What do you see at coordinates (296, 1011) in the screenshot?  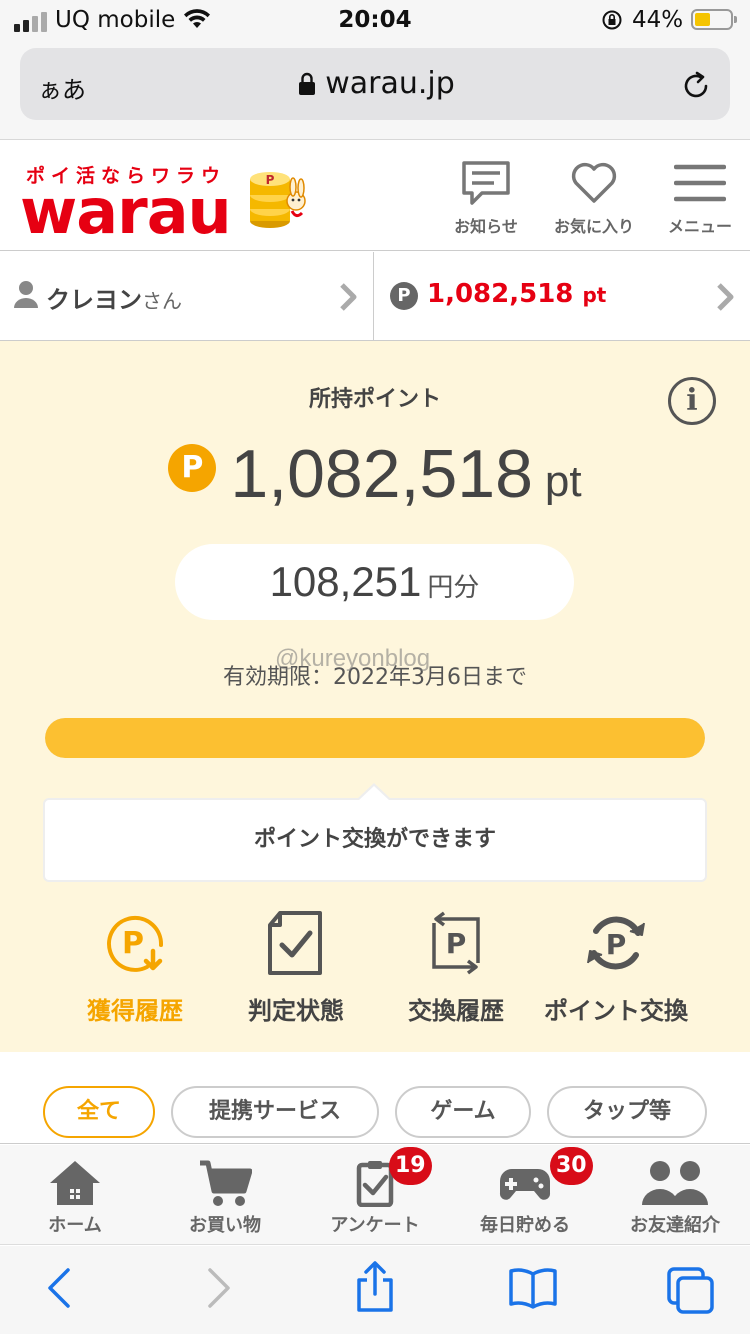 I see `judgement-label: 判定状態` at bounding box center [296, 1011].